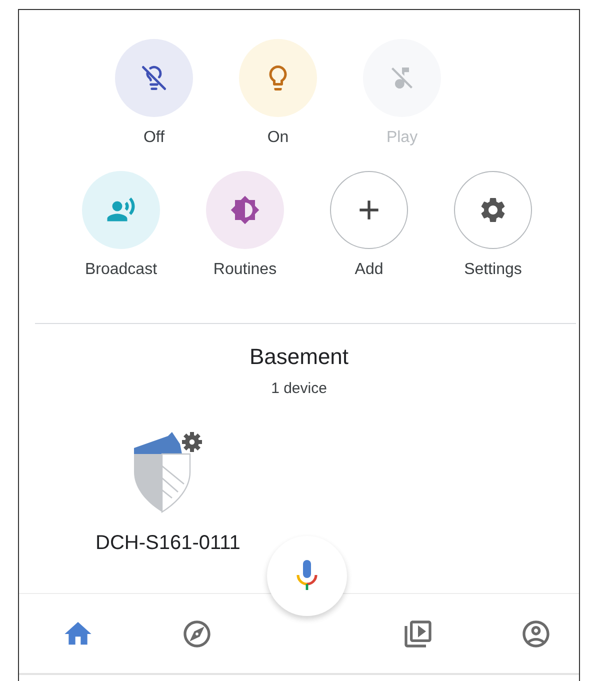 The image size is (601, 681). What do you see at coordinates (278, 138) in the screenshot?
I see `quick-action-label: On` at bounding box center [278, 138].